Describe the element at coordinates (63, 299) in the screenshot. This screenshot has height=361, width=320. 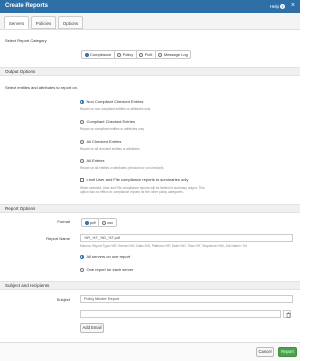
I see `subject-label: Subject` at that location.